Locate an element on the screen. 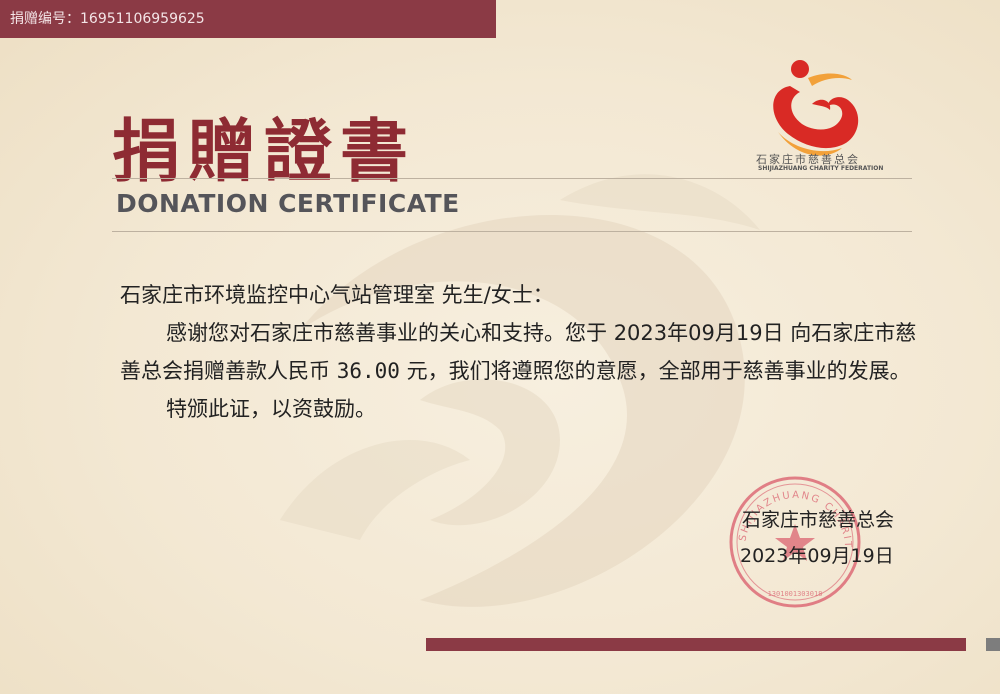 This screenshot has width=1000, height=694. issuer-organization: 石家庄市慈善总会 is located at coordinates (818, 520).